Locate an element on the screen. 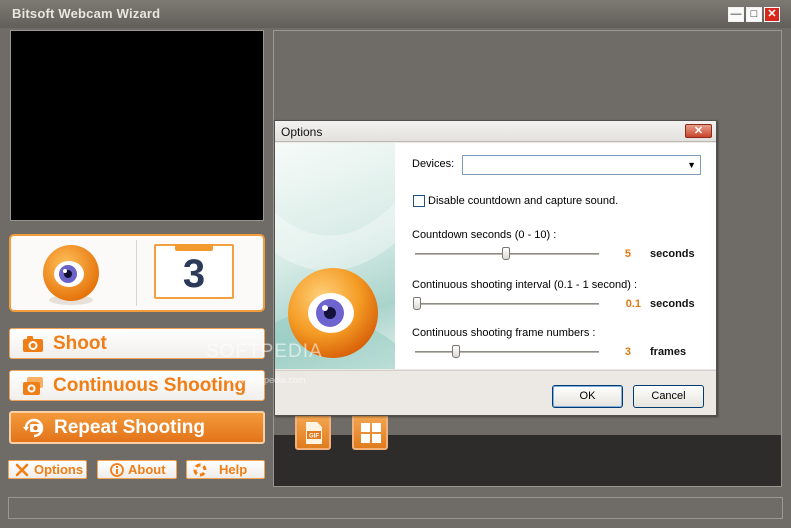  grid-icon is located at coordinates (371, 433).